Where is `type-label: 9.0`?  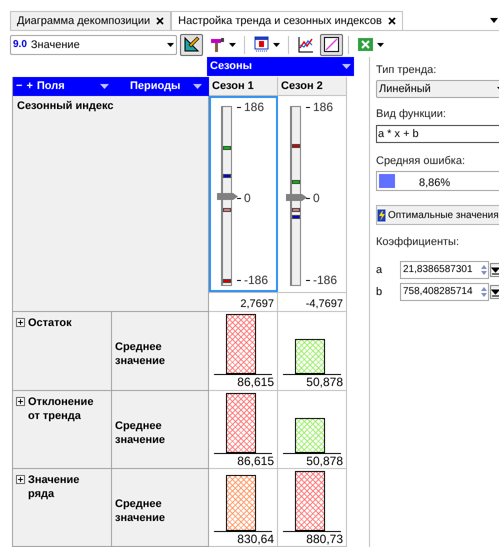
type-label: 9.0 is located at coordinates (20, 45).